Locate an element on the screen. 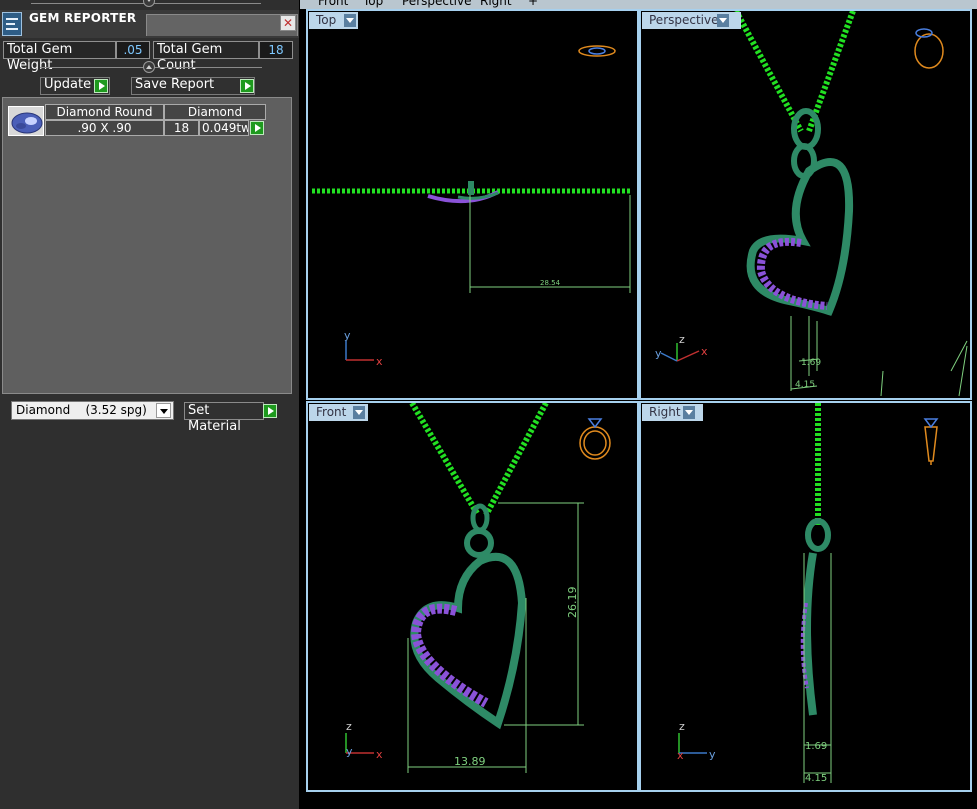 This screenshot has width=977, height=809. save-report-run-icon is located at coordinates (247, 86).